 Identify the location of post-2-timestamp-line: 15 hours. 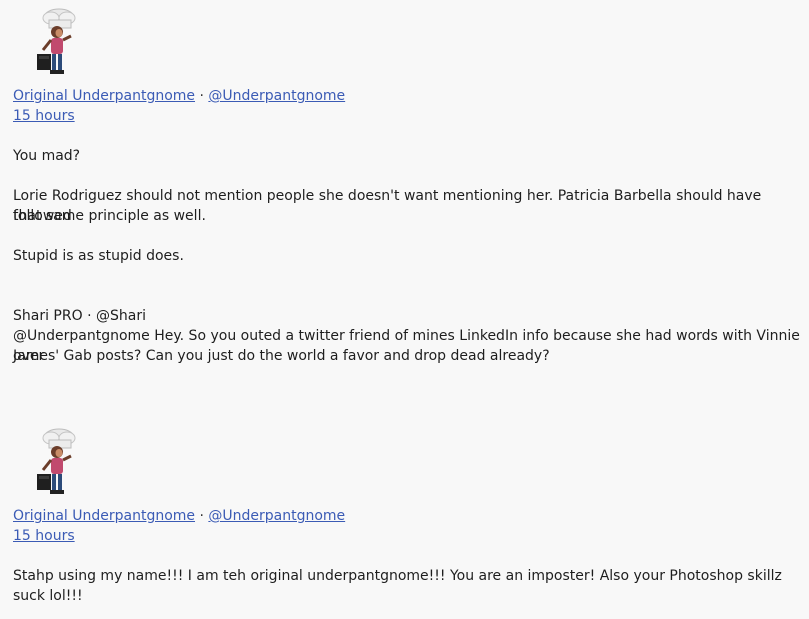
(44, 536).